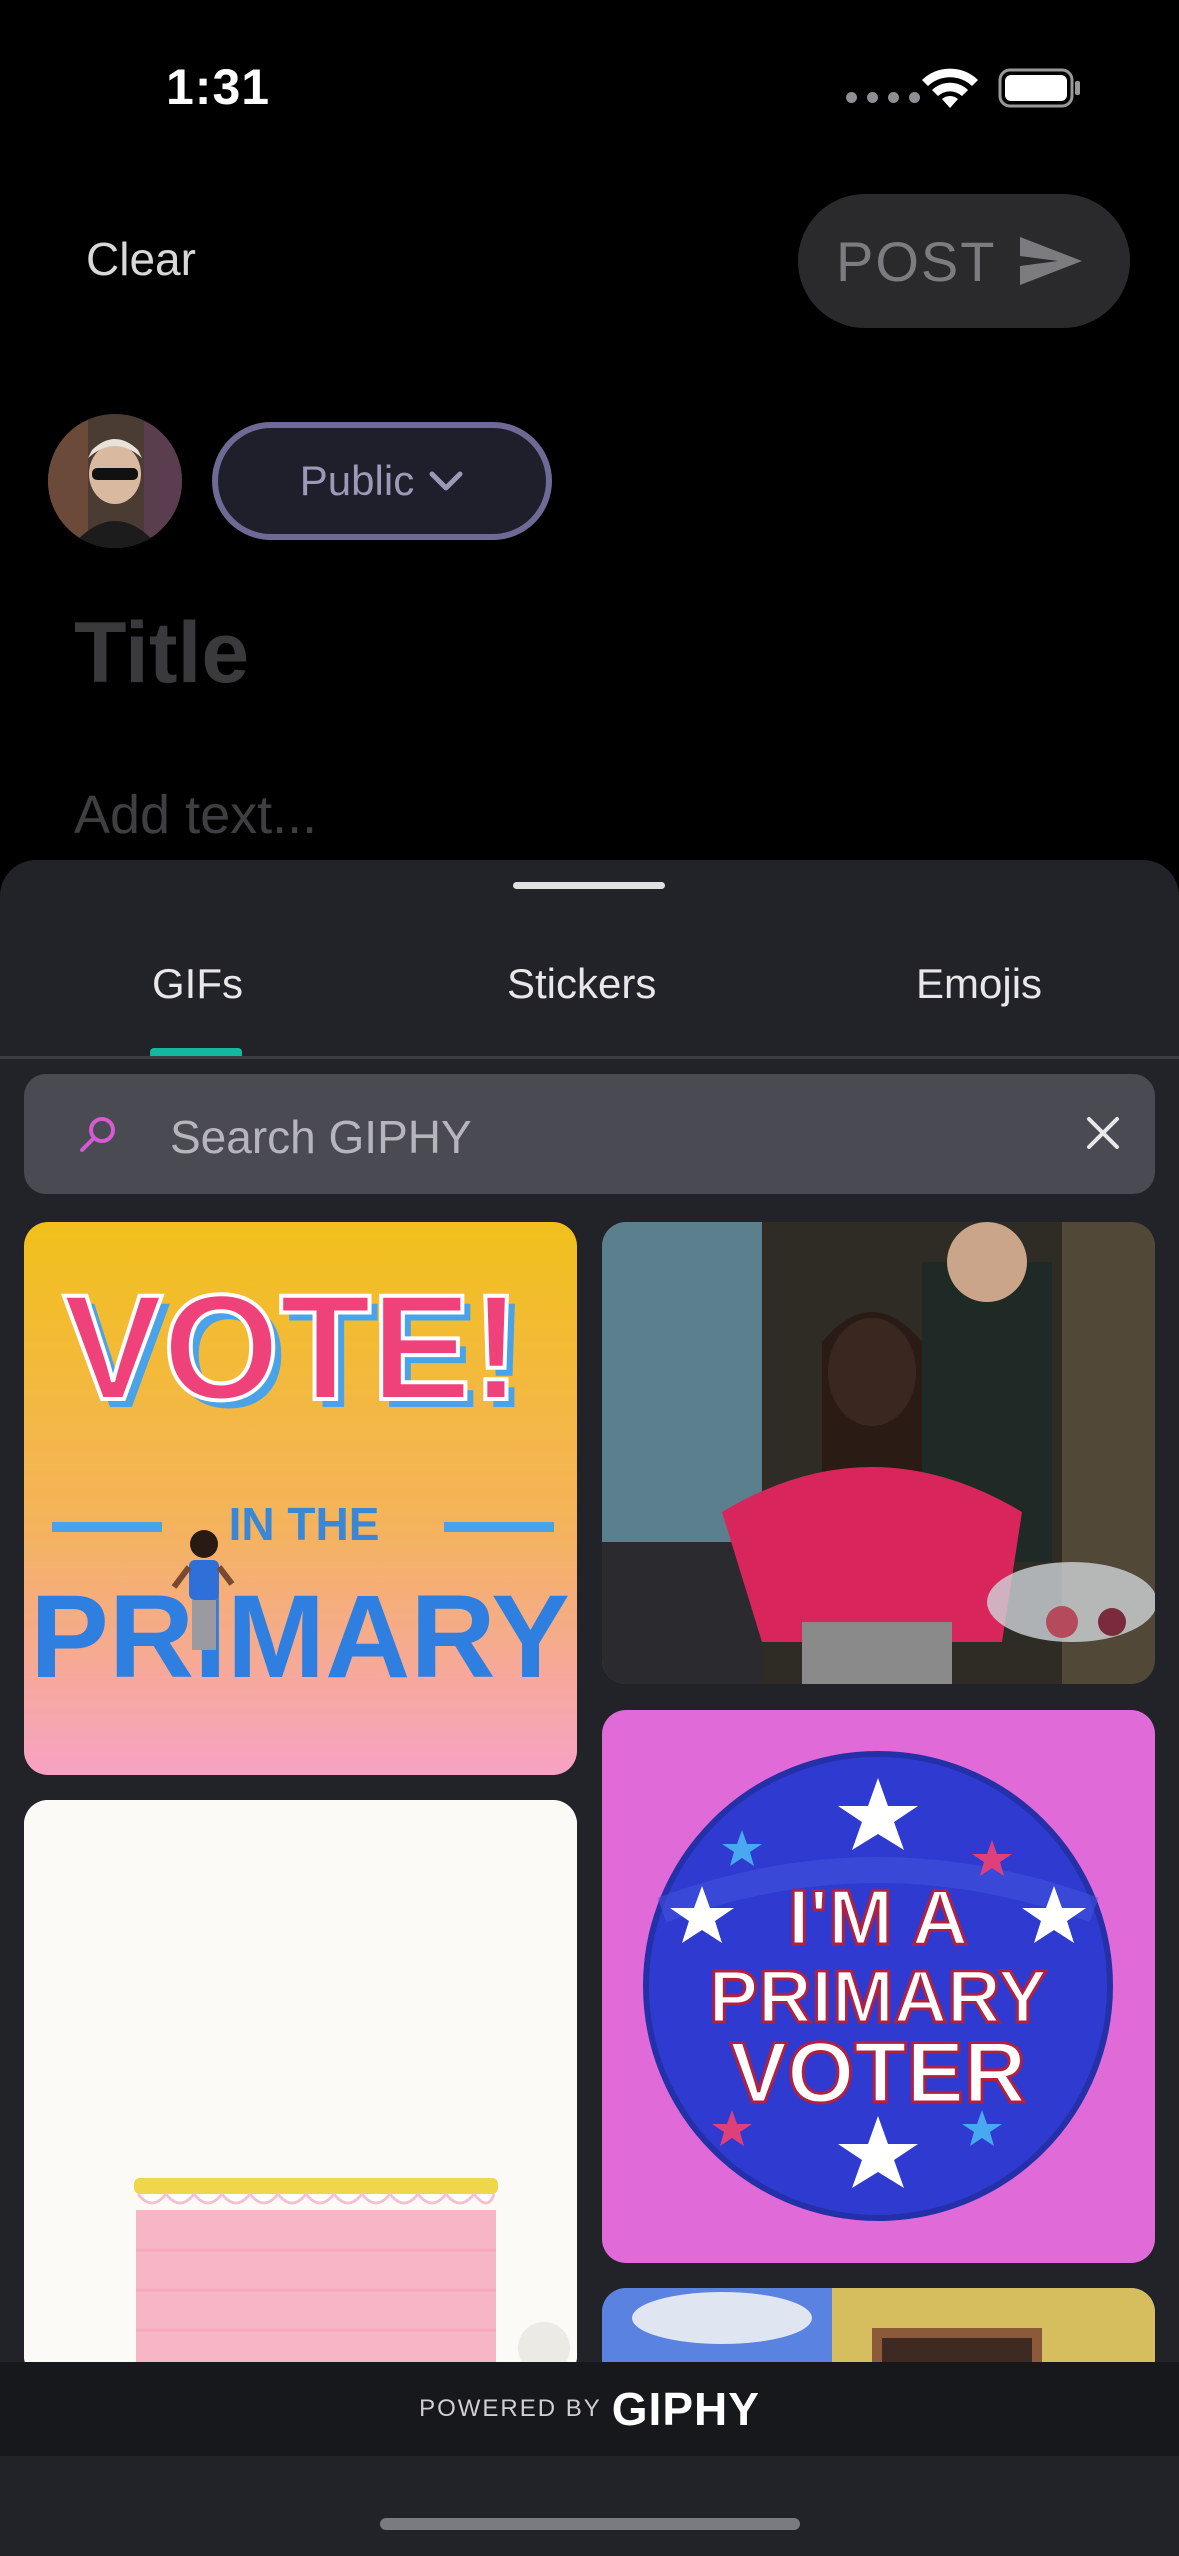 This screenshot has width=1179, height=2556. Describe the element at coordinates (979, 984) in the screenshot. I see `tab-emojis: Emojis` at that location.